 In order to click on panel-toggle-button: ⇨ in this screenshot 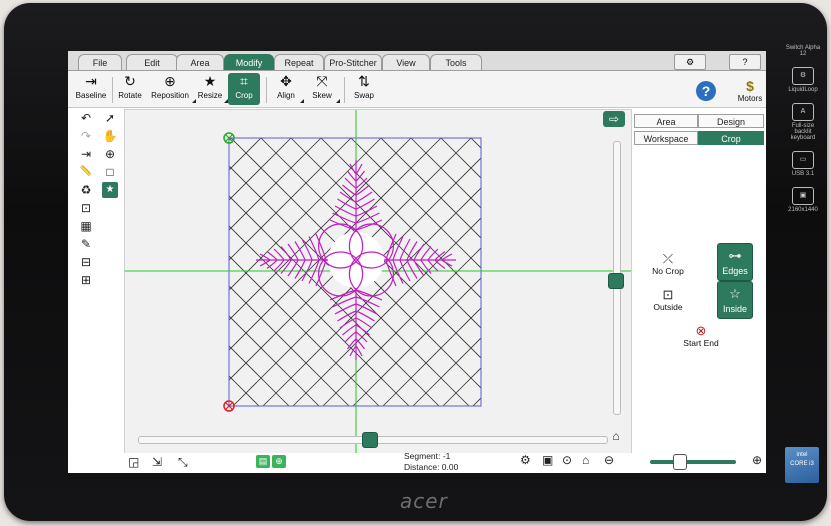, I will do `click(614, 119)`.